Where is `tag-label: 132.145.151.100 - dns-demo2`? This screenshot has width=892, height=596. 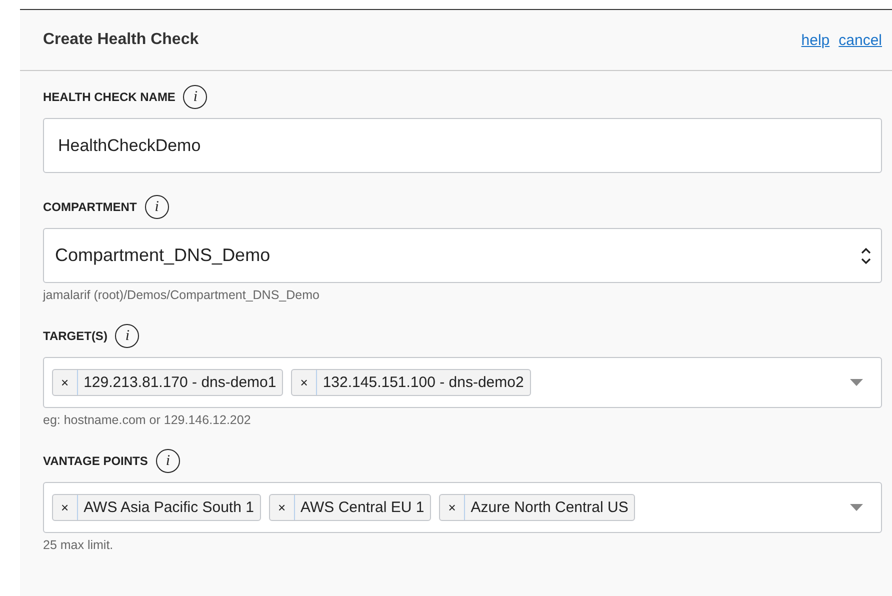
tag-label: 132.145.151.100 - dns-demo2 is located at coordinates (423, 382).